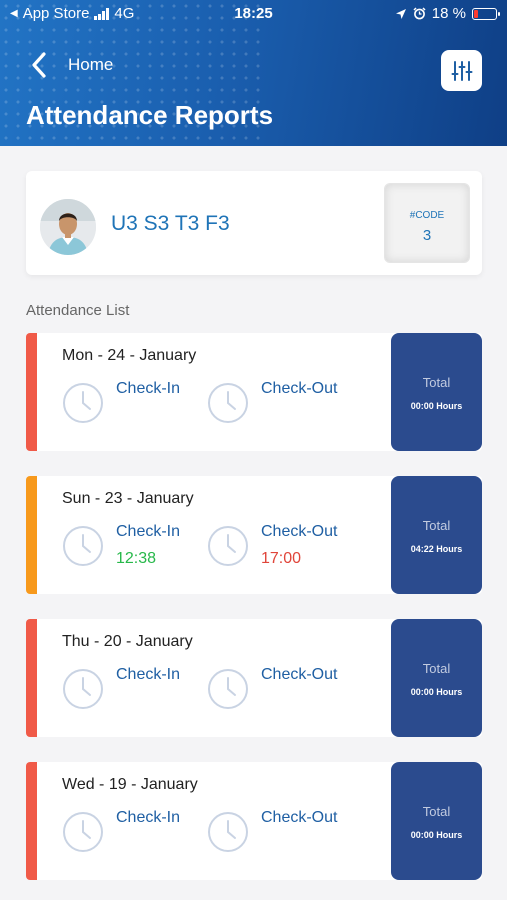 This screenshot has width=507, height=900. I want to click on attendance-date: Mon - 24 - January, so click(129, 355).